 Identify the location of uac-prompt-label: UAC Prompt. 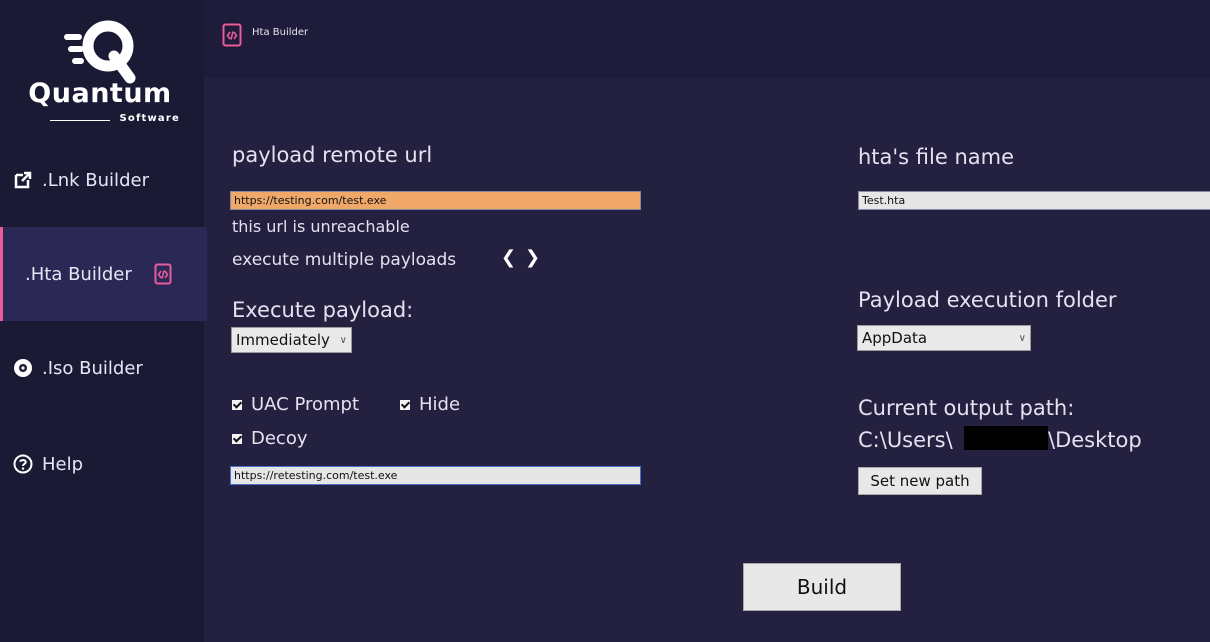
(305, 404).